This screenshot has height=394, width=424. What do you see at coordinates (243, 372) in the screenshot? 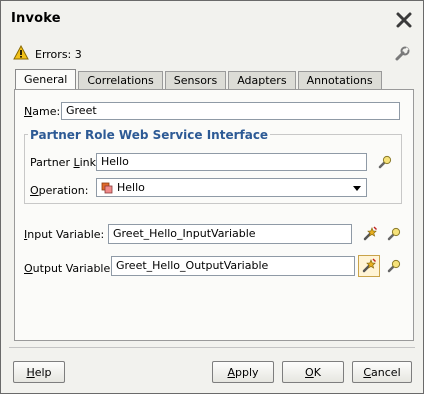
I see `apply-button: Apply` at bounding box center [243, 372].